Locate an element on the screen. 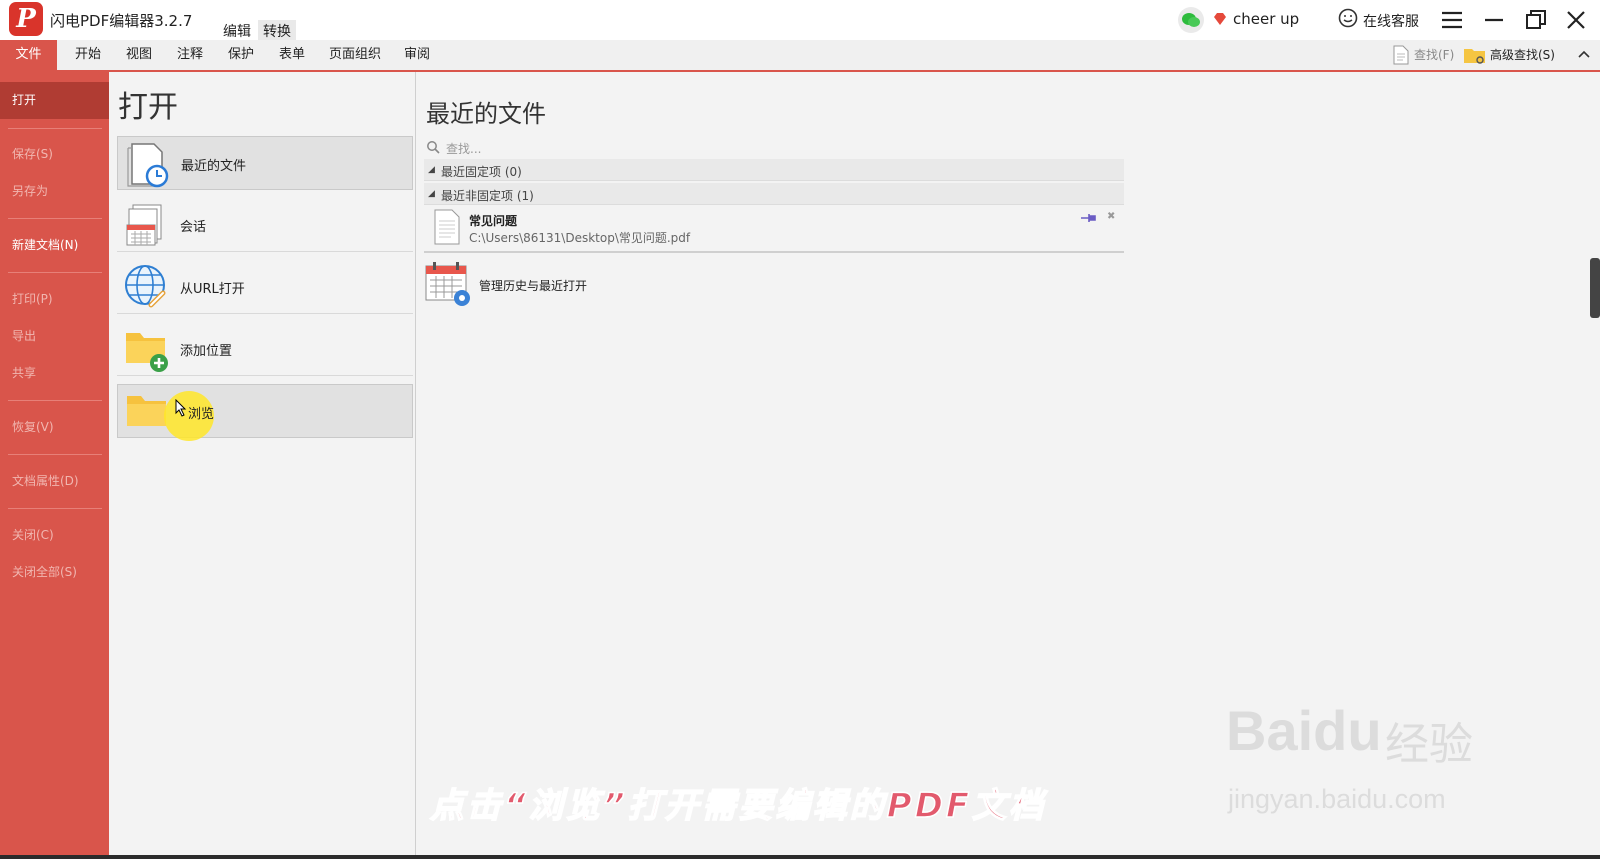  baidu-watermark-url: jingyan.baidu.com is located at coordinates (1337, 799).